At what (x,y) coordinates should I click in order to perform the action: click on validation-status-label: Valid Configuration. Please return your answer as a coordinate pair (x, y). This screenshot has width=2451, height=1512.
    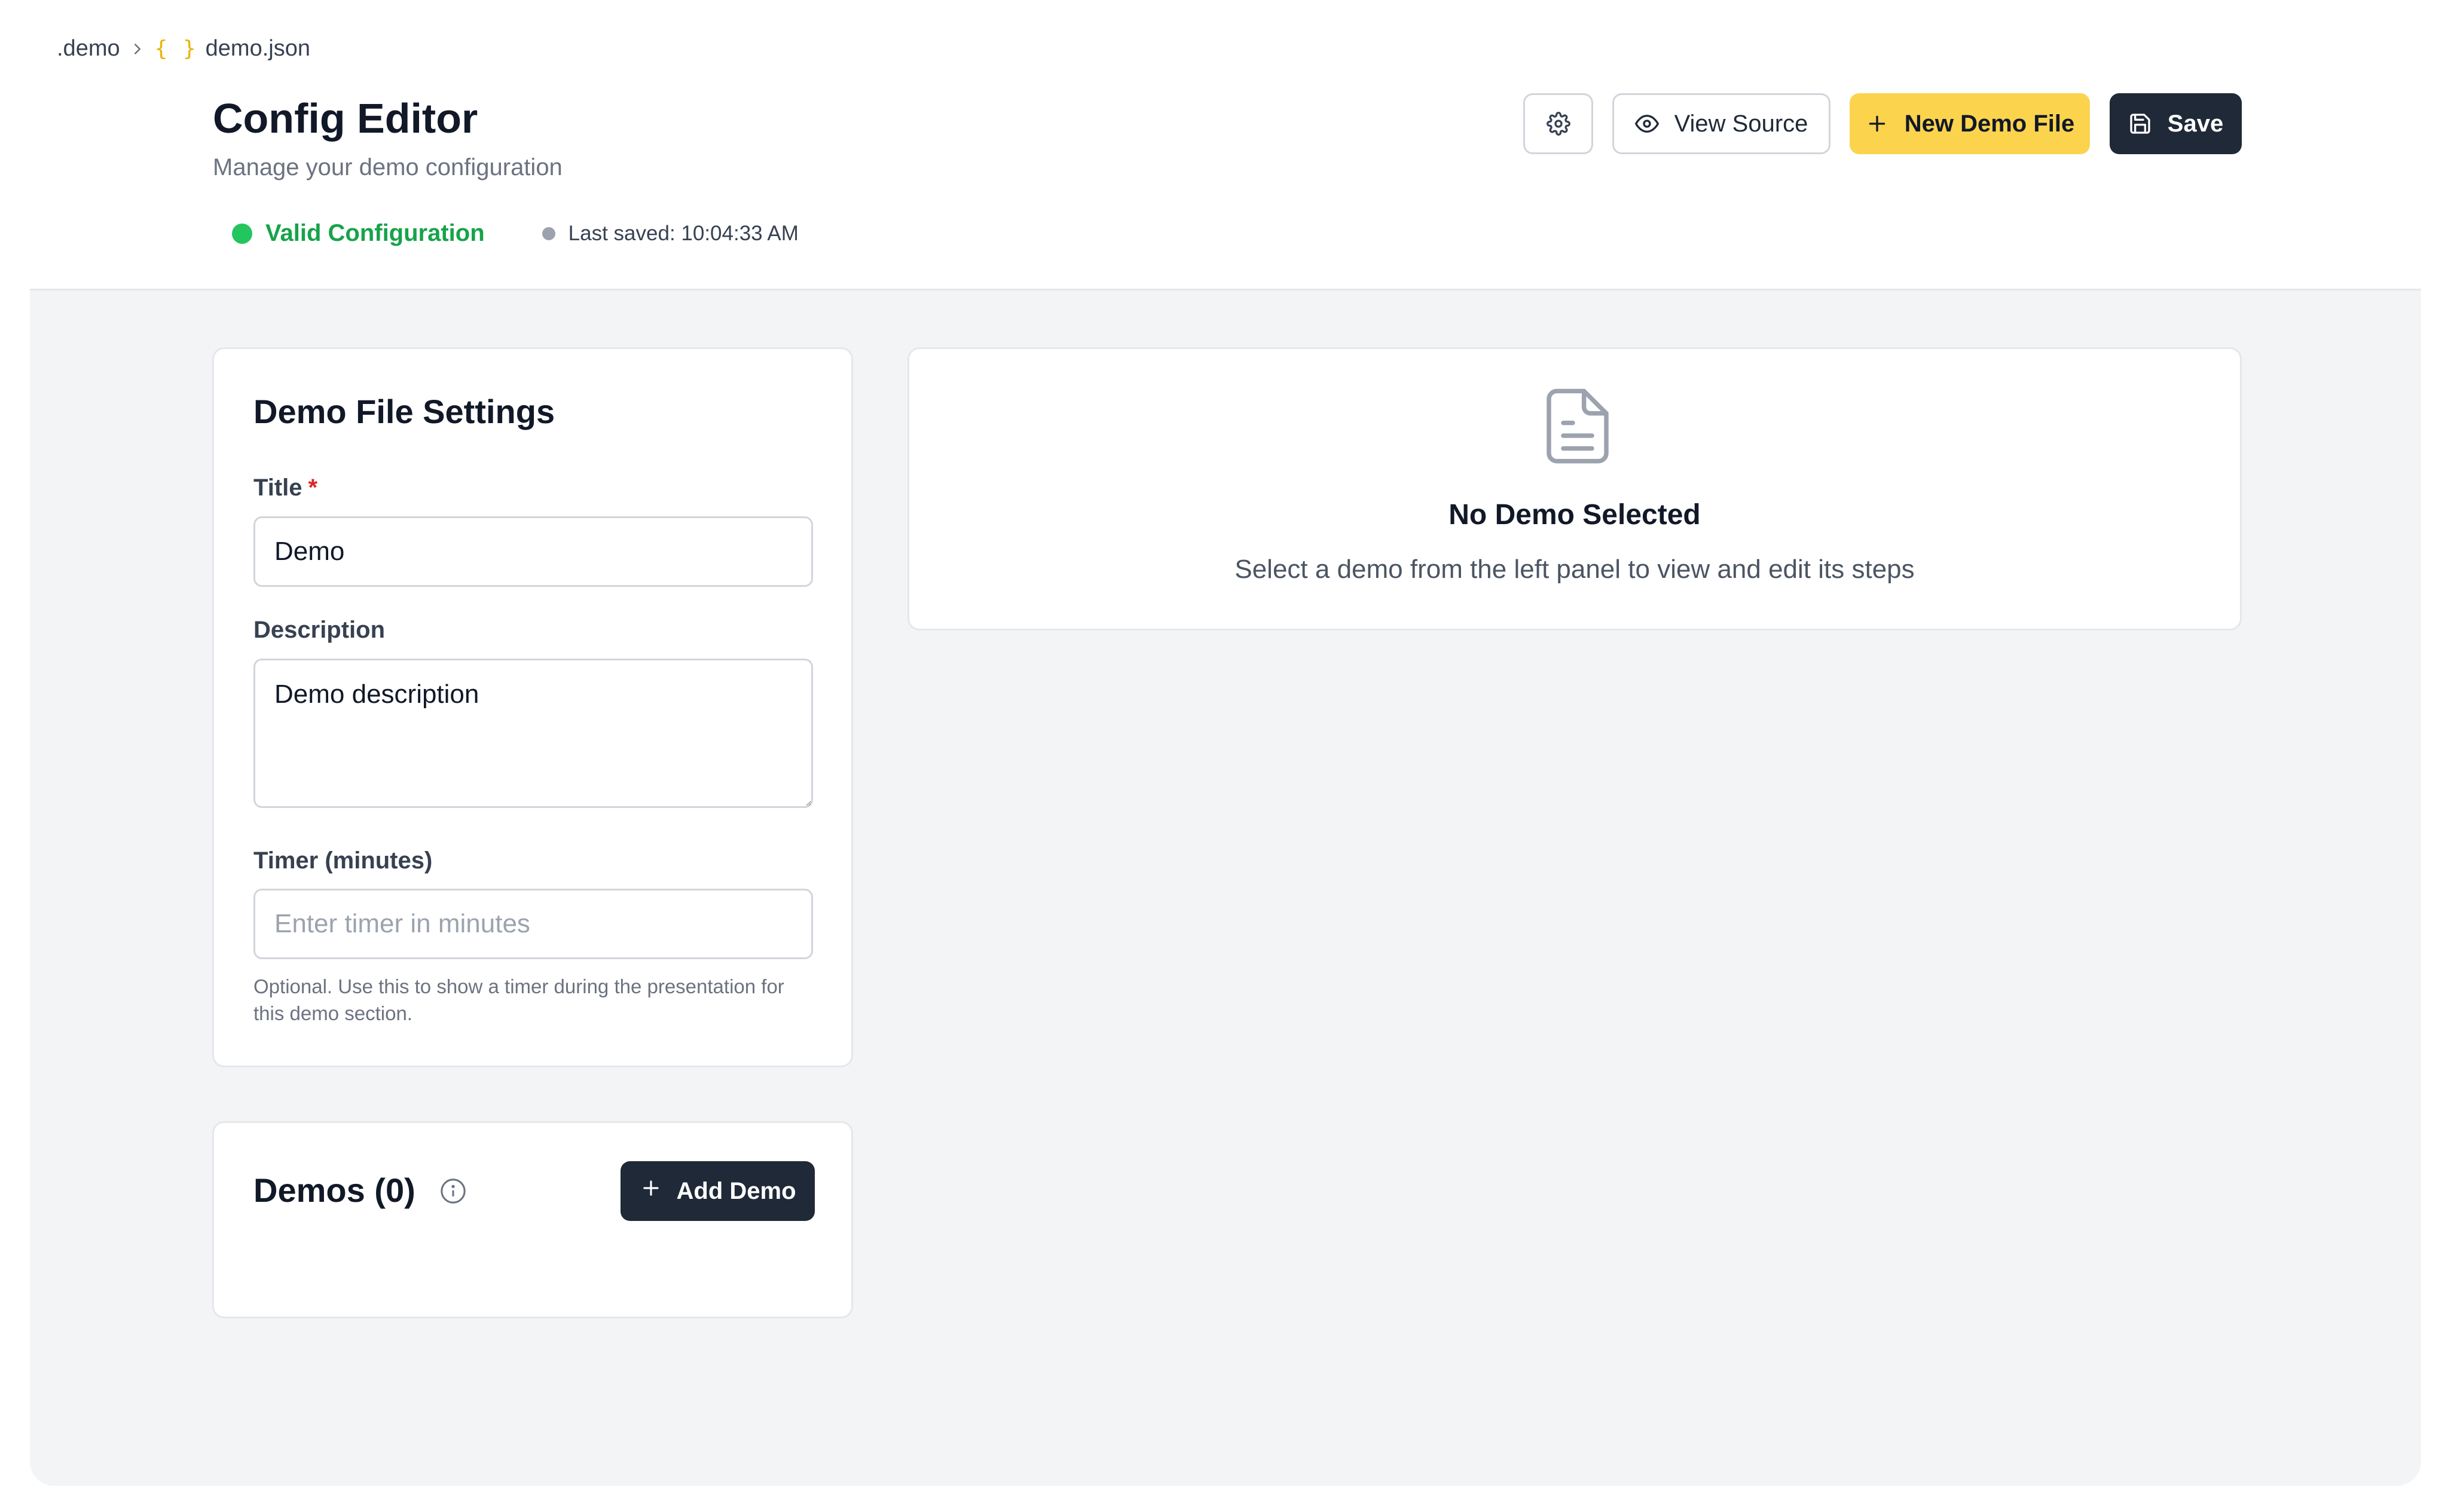
    Looking at the image, I should click on (375, 233).